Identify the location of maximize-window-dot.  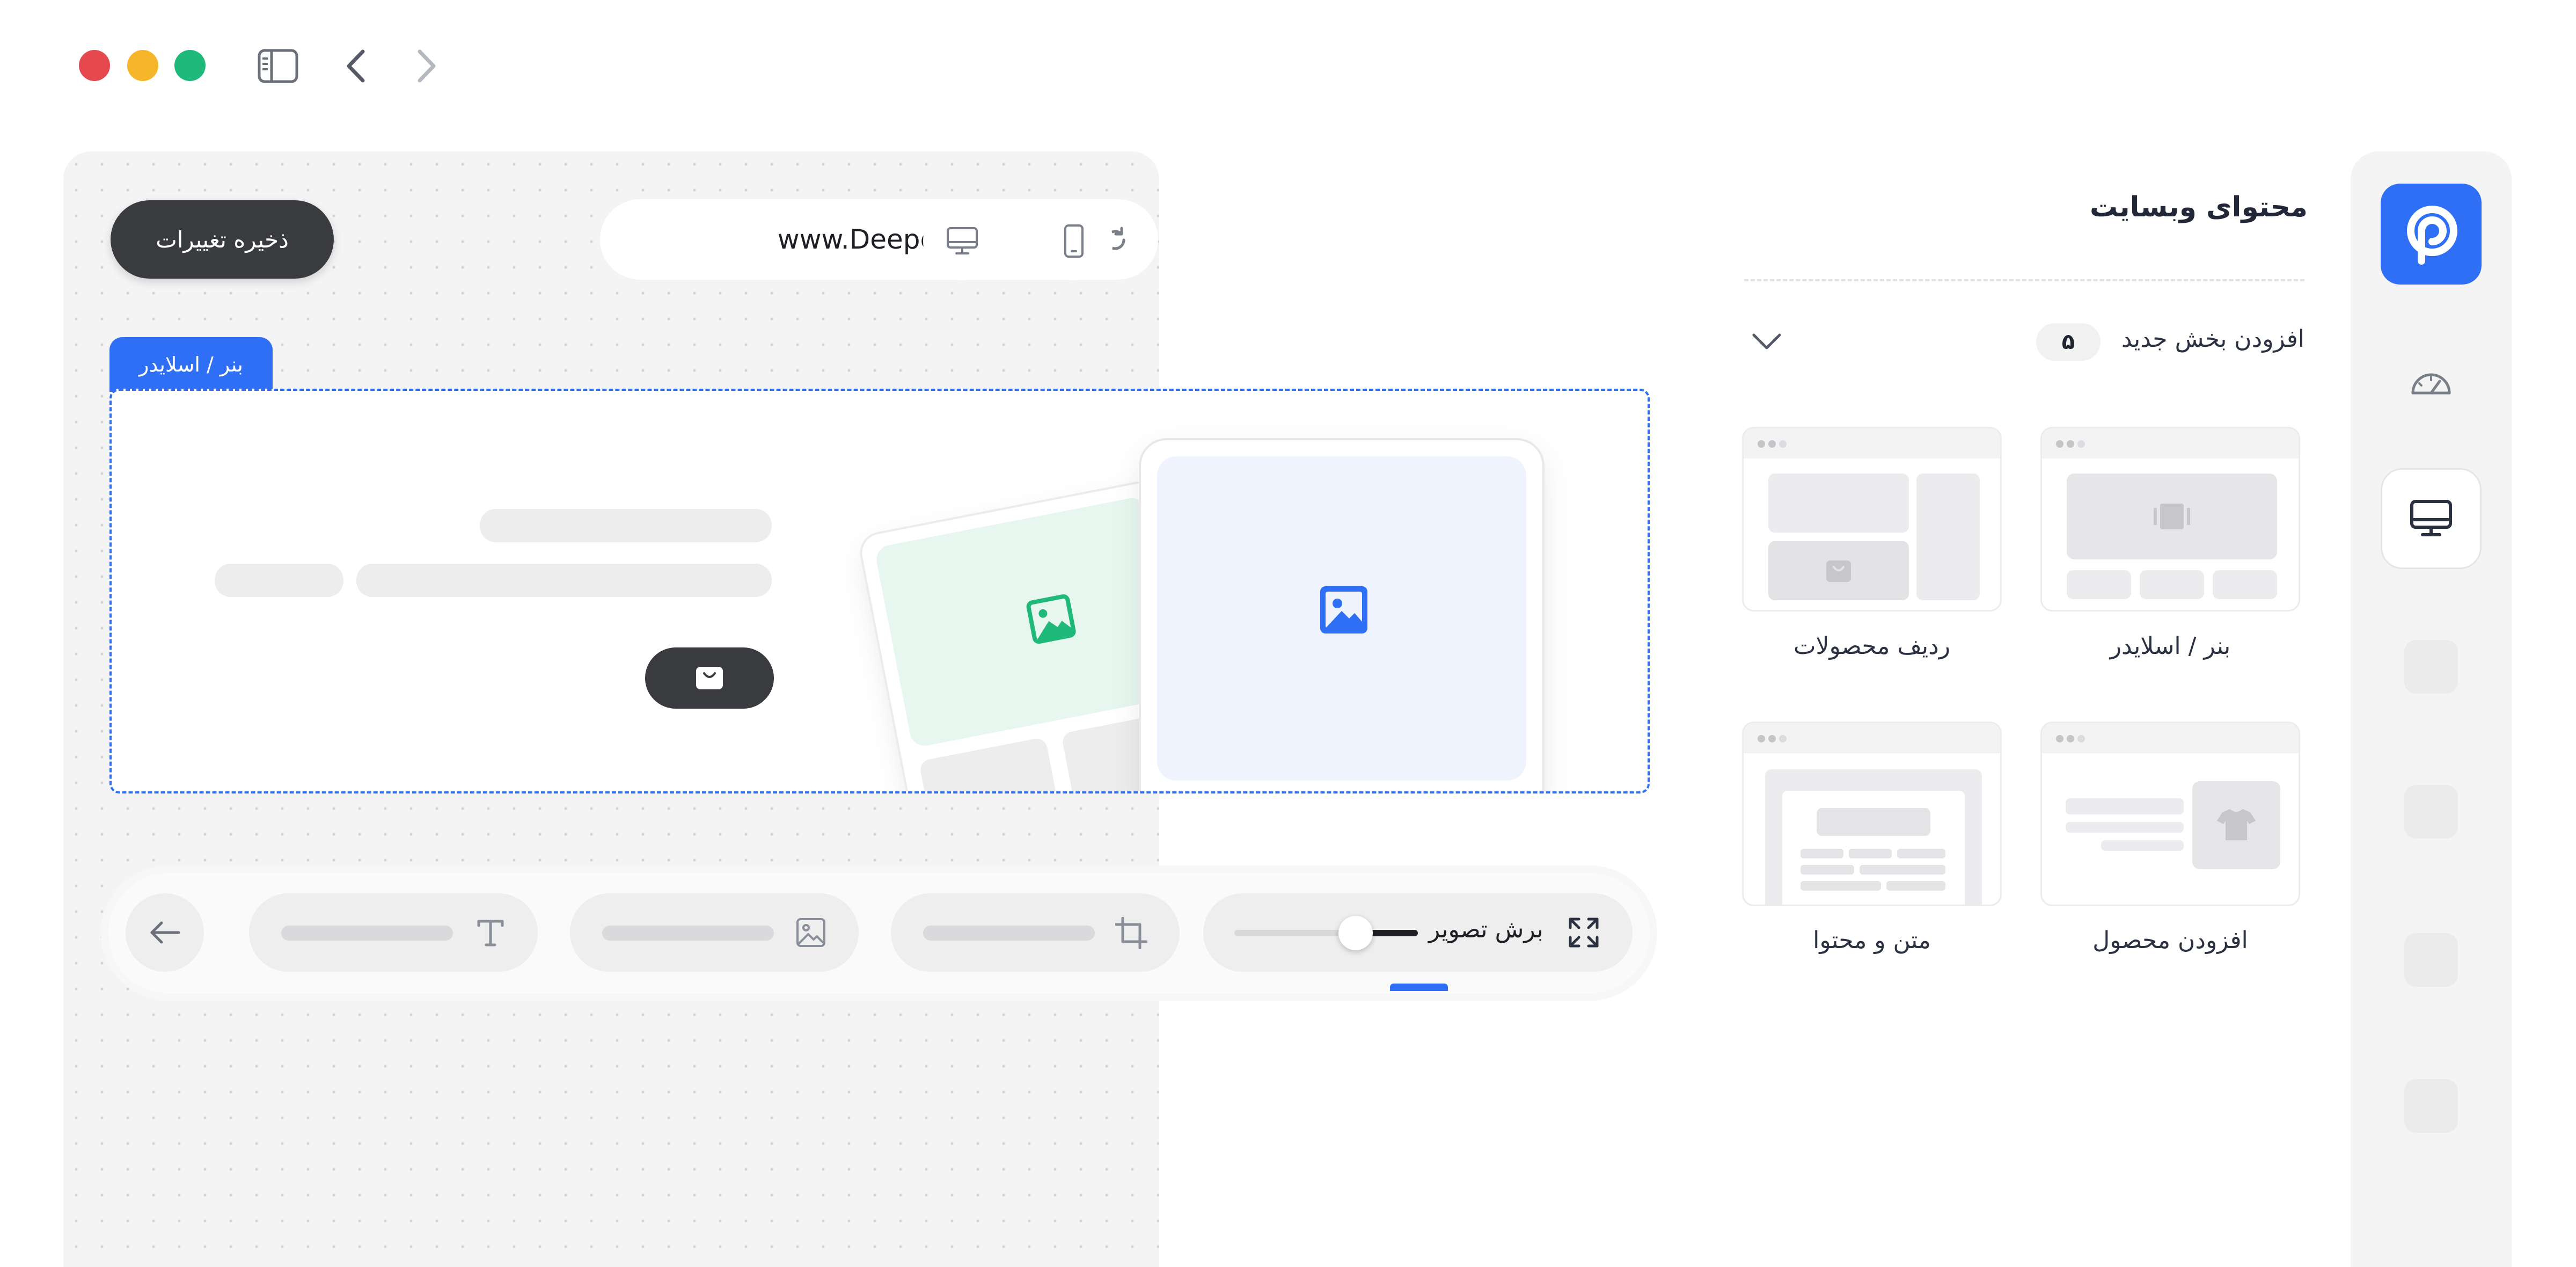
(190, 65).